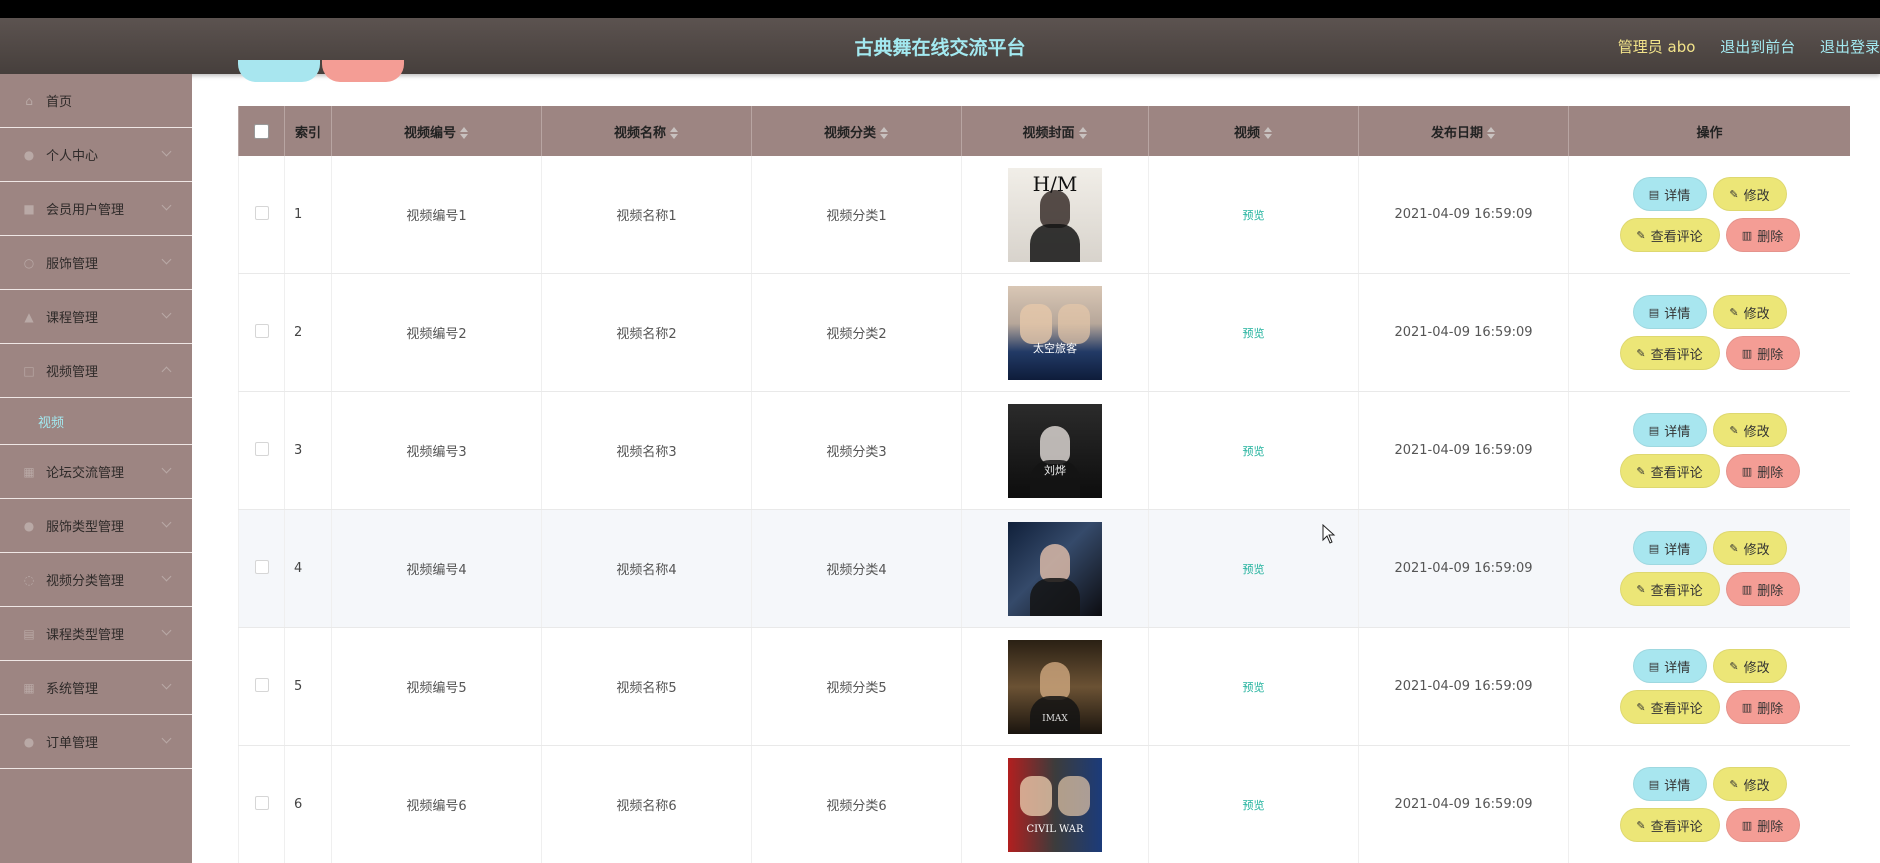 The height and width of the screenshot is (863, 1880). I want to click on col-cover: 视频封面, so click(1055, 131).